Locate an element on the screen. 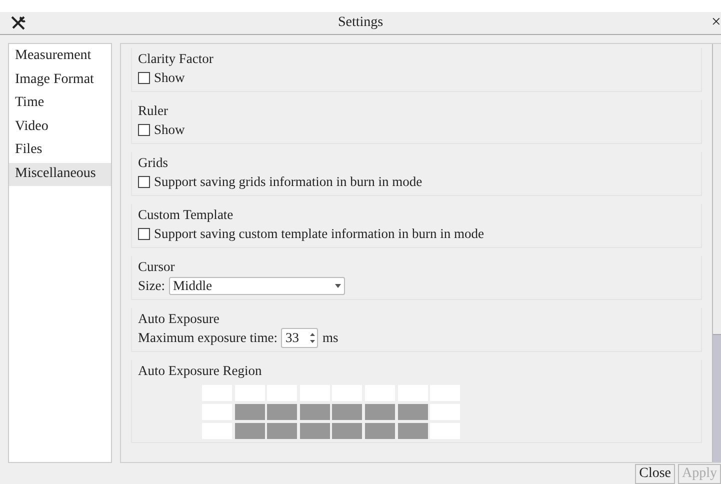 The height and width of the screenshot is (484, 721). sidebar-item: Image Format is located at coordinates (60, 80).